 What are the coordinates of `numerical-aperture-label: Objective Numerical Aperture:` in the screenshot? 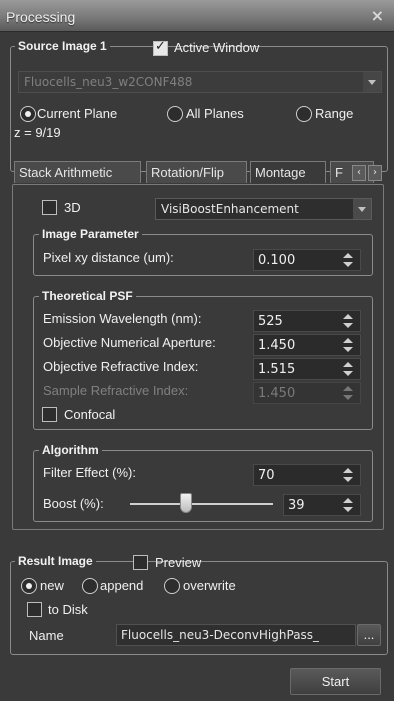 It's located at (129, 342).